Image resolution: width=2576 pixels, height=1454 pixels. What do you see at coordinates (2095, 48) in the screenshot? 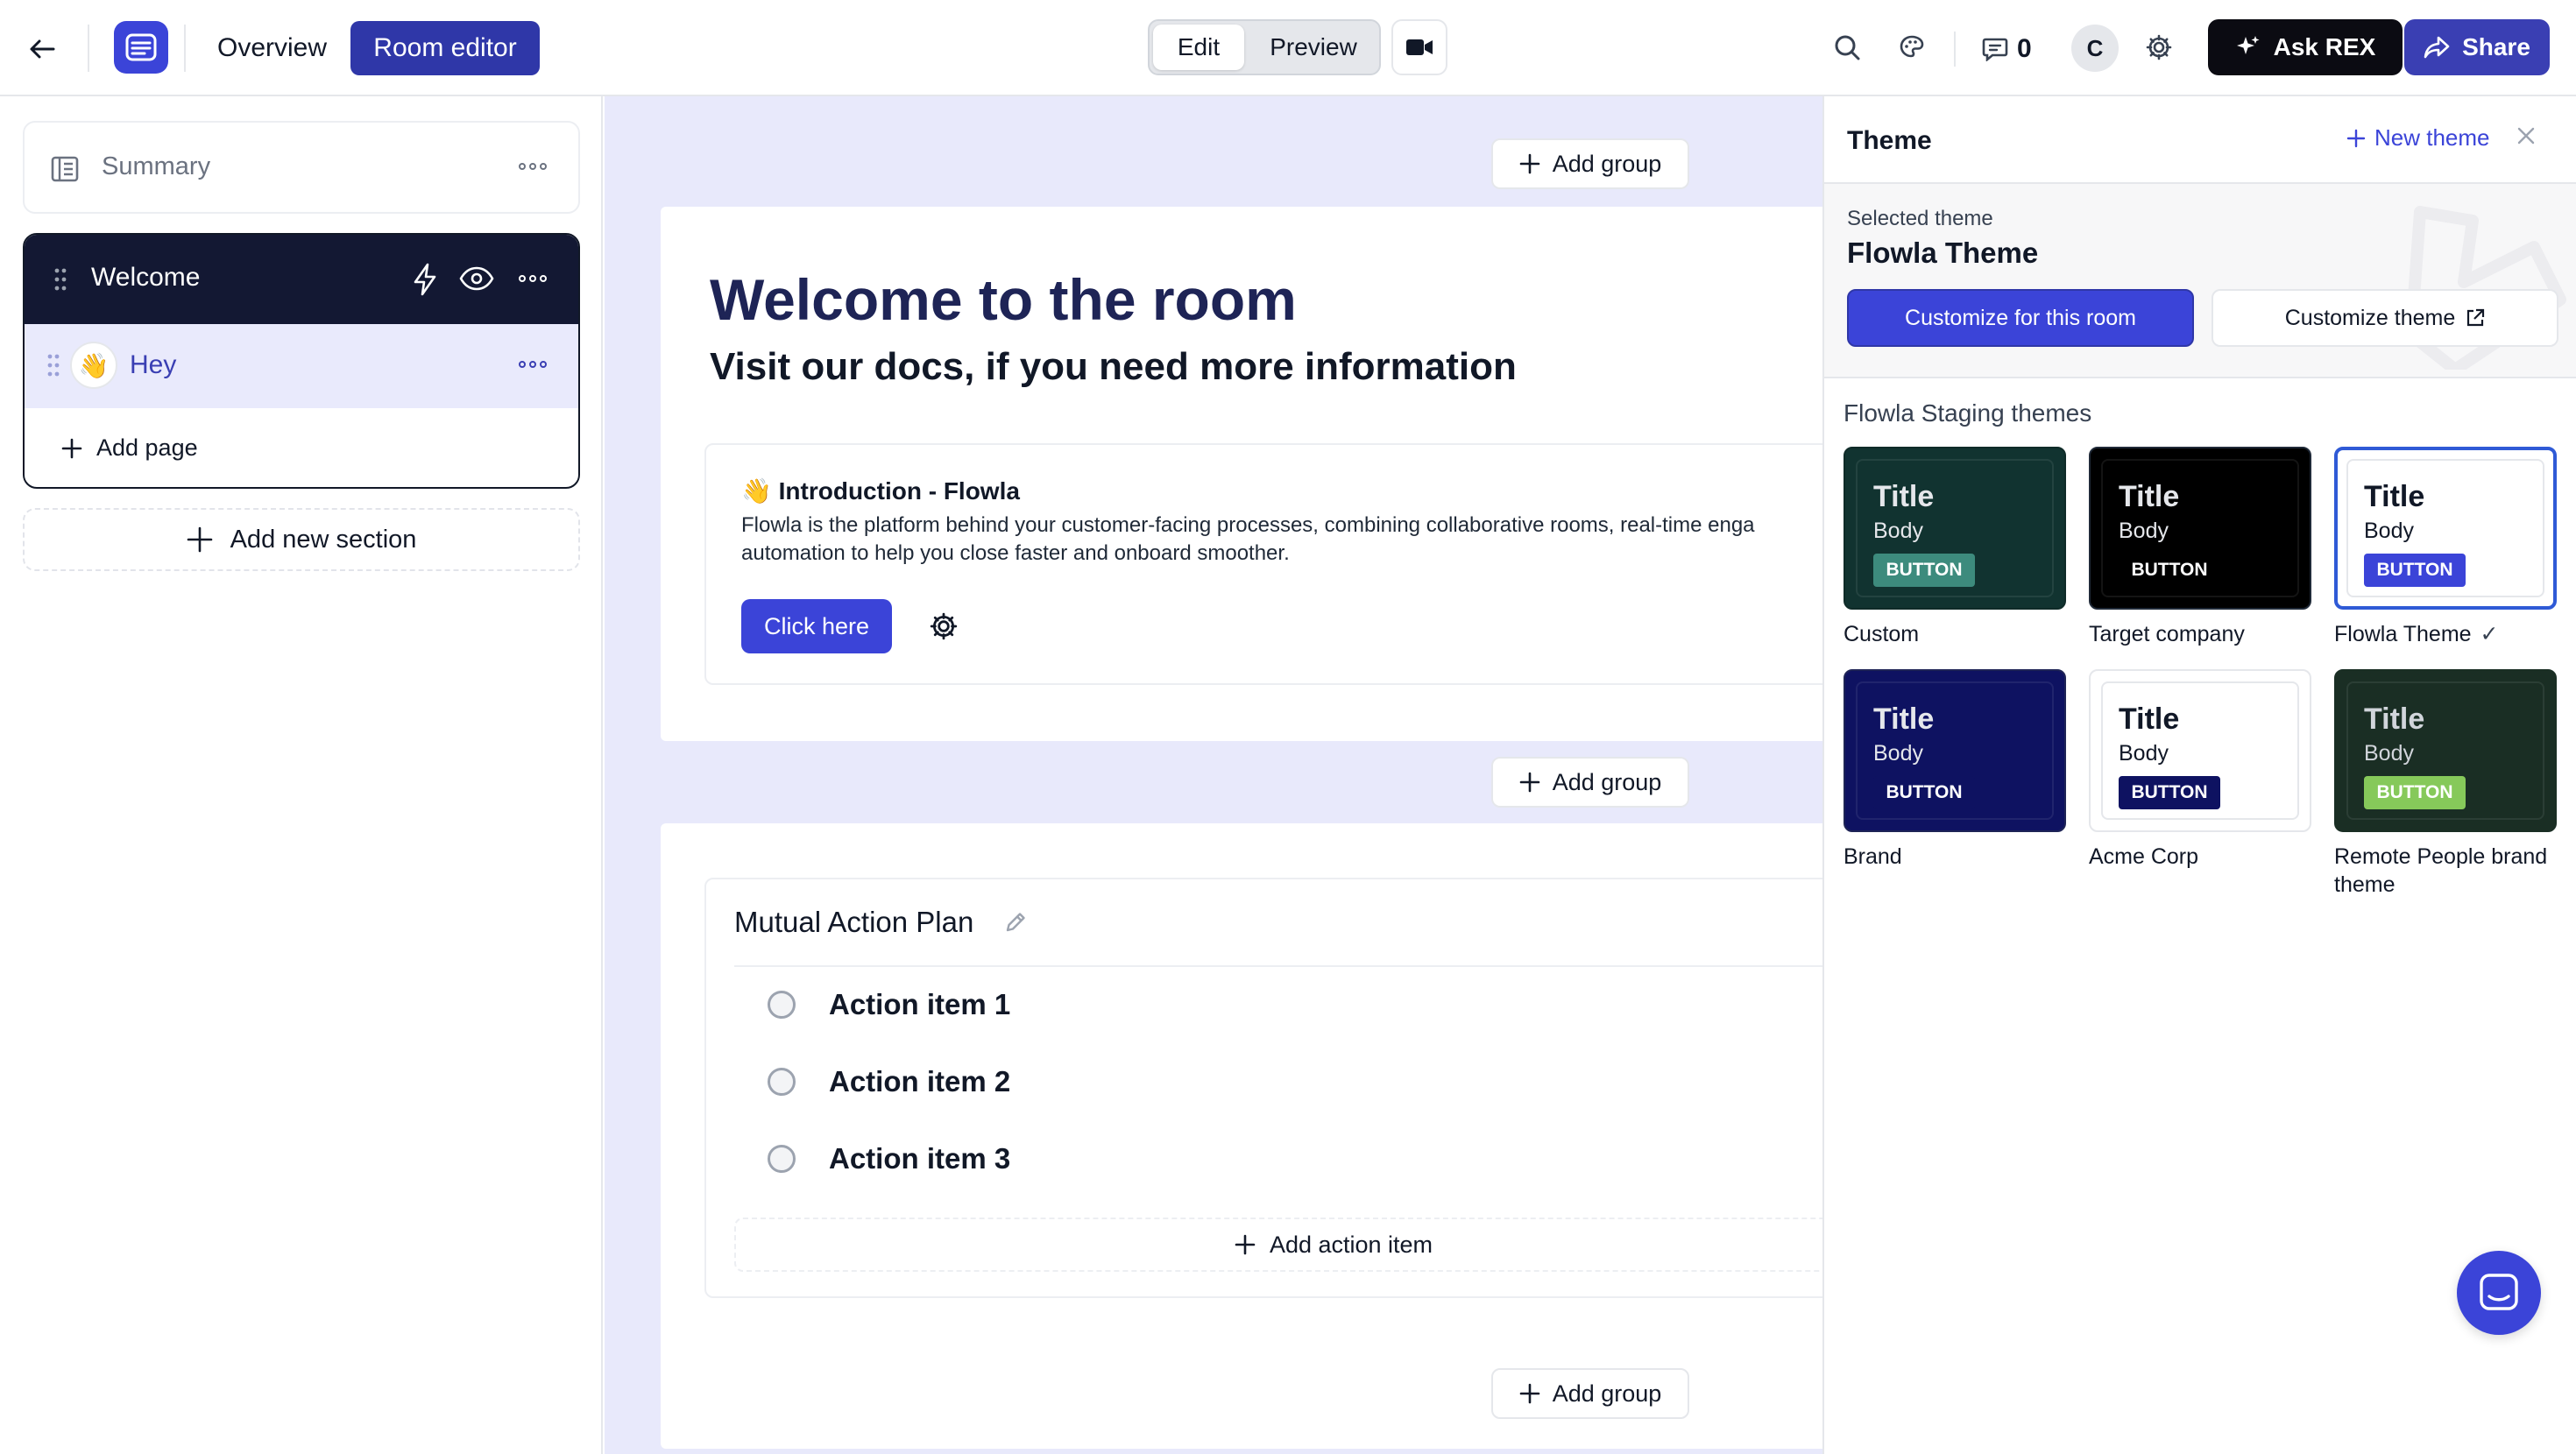
I see `avatar: C` at bounding box center [2095, 48].